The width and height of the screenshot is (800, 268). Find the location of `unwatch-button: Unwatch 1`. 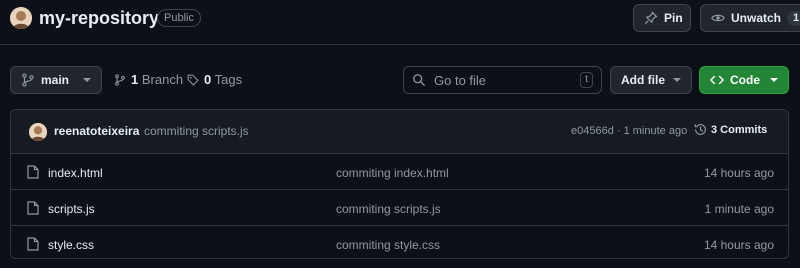

unwatch-button: Unwatch 1 is located at coordinates (750, 18).